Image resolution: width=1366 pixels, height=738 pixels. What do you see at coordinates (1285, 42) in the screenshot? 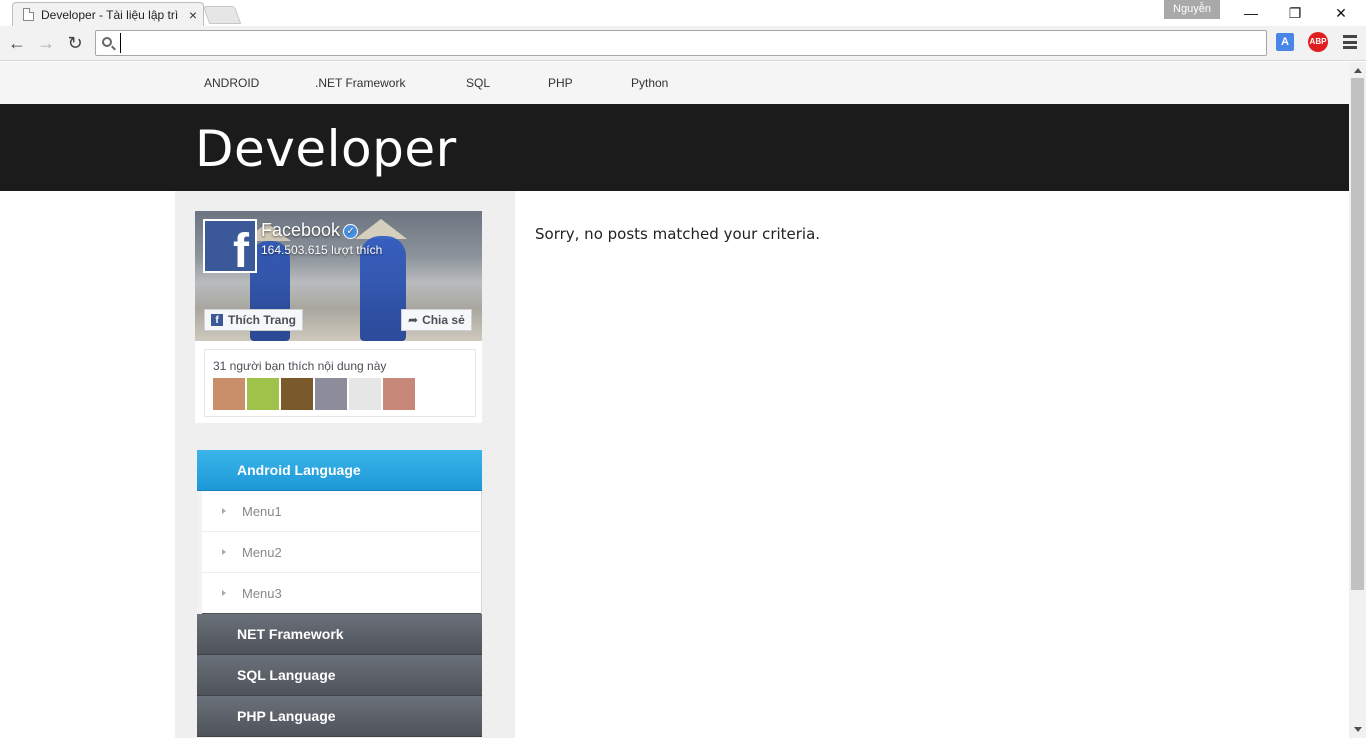
I see `translate-extension-icon: A` at bounding box center [1285, 42].